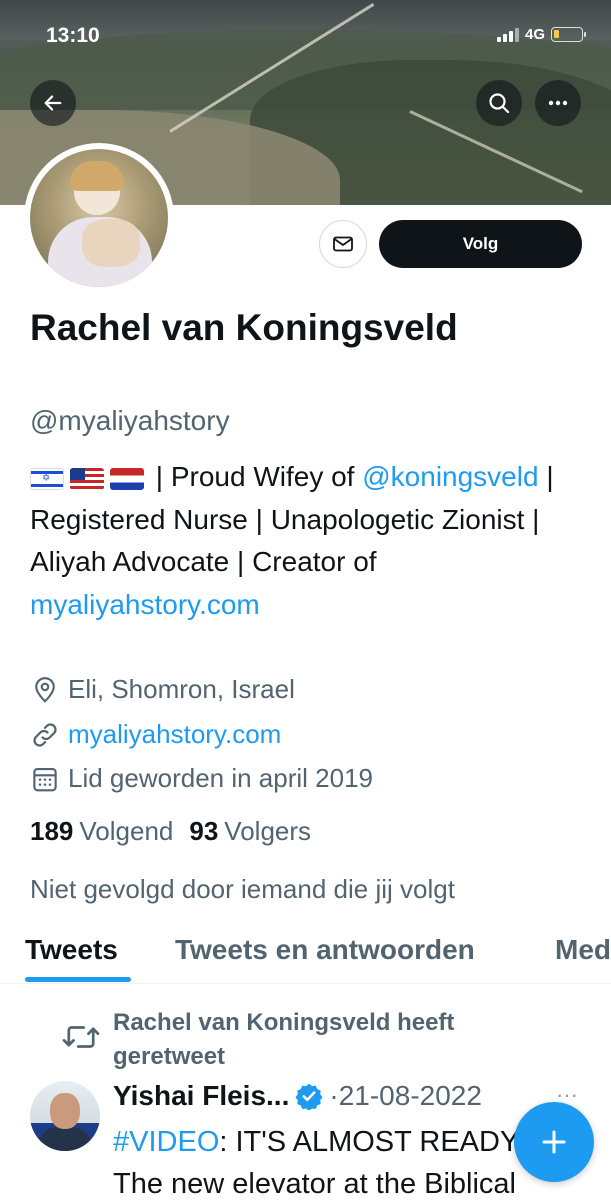  I want to click on verified-badge-icon, so click(309, 1096).